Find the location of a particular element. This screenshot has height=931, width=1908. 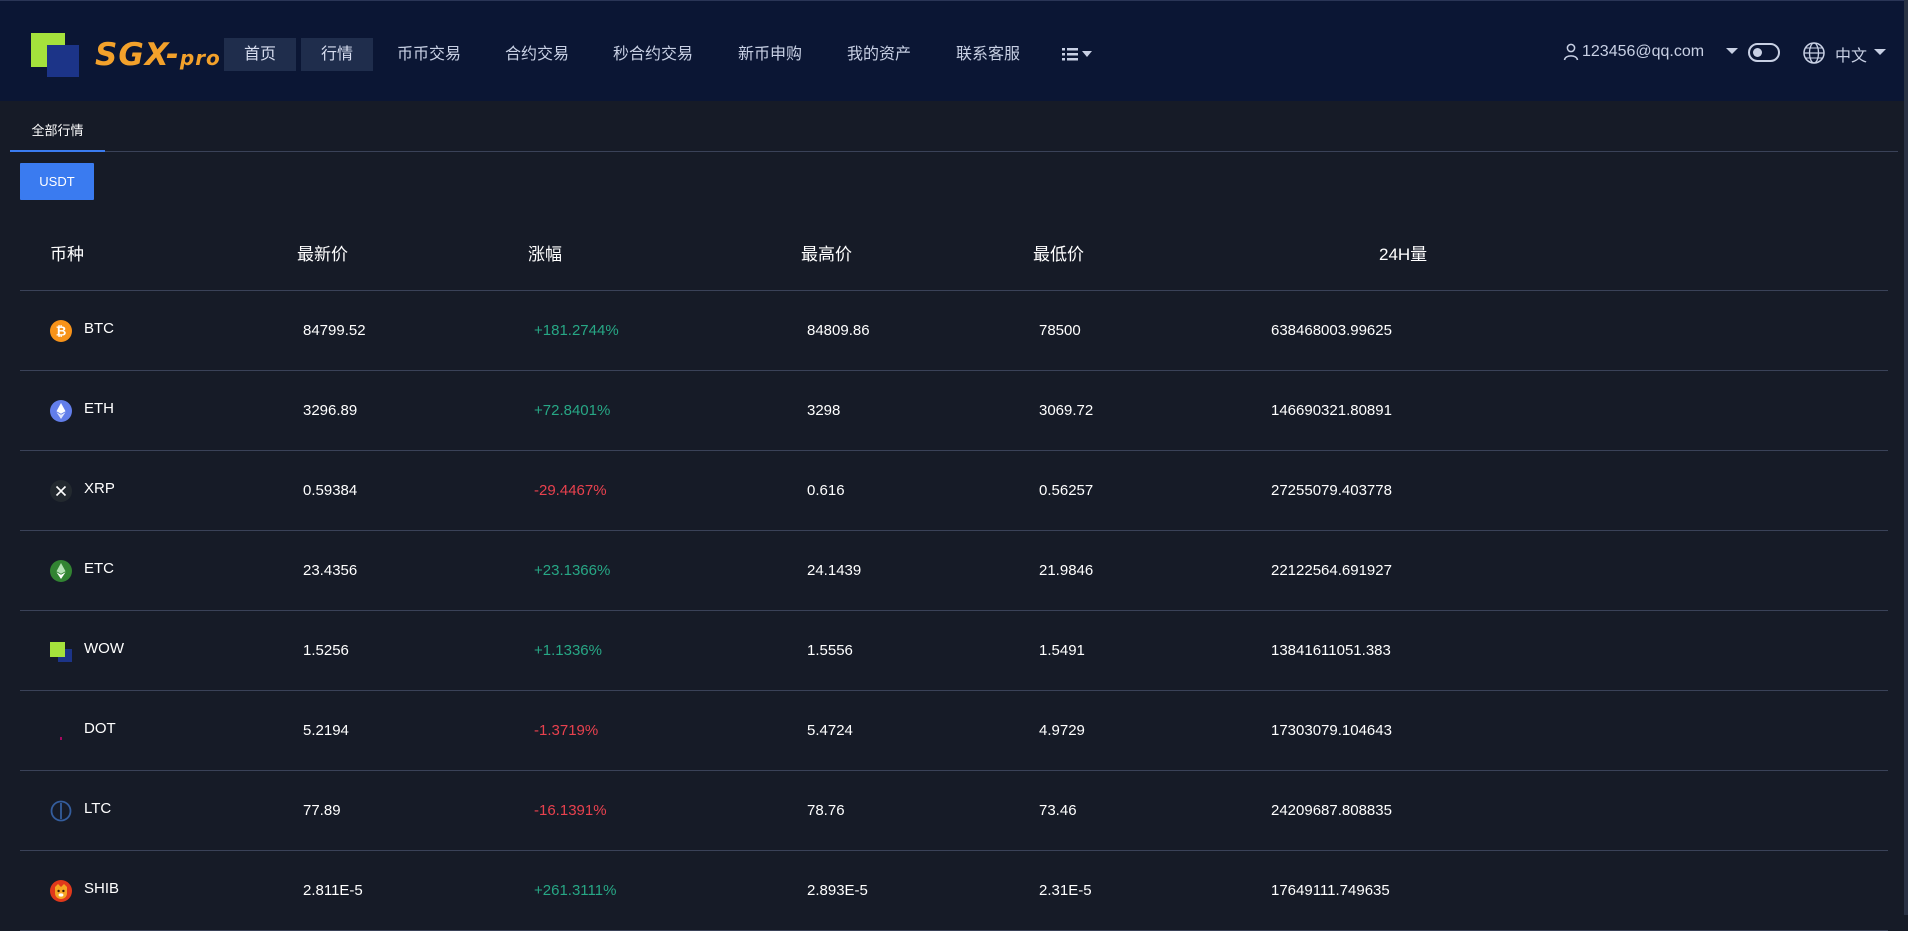

coin-name: BTC is located at coordinates (99, 328).